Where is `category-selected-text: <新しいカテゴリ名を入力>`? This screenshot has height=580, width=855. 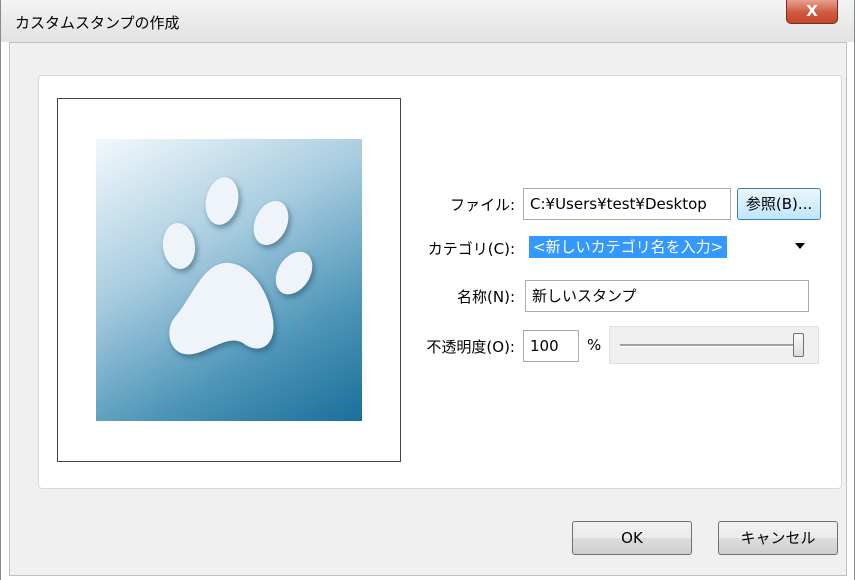
category-selected-text: <新しいカテゴリ名を入力> is located at coordinates (628, 247).